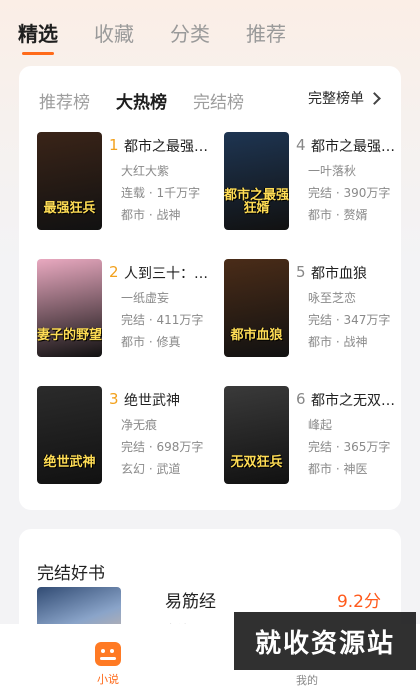 The width and height of the screenshot is (420, 700). I want to click on book-cover: 都市之最强狂婿, so click(256, 181).